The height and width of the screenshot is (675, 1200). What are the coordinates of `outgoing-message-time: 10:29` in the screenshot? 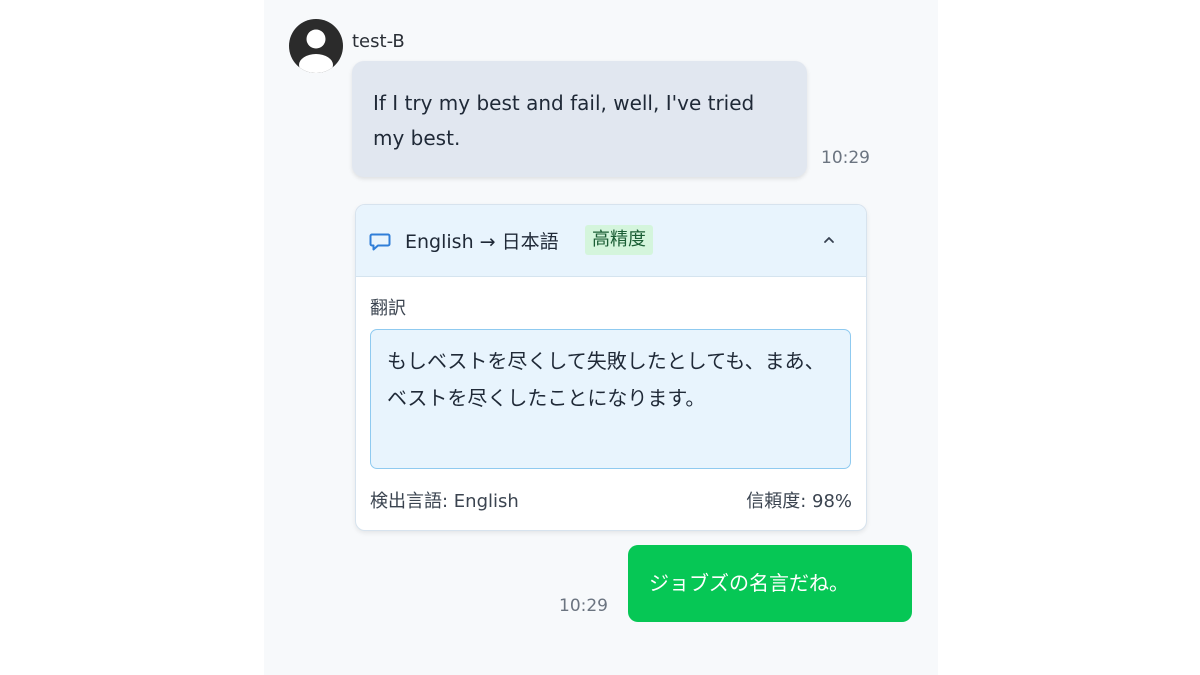 It's located at (583, 606).